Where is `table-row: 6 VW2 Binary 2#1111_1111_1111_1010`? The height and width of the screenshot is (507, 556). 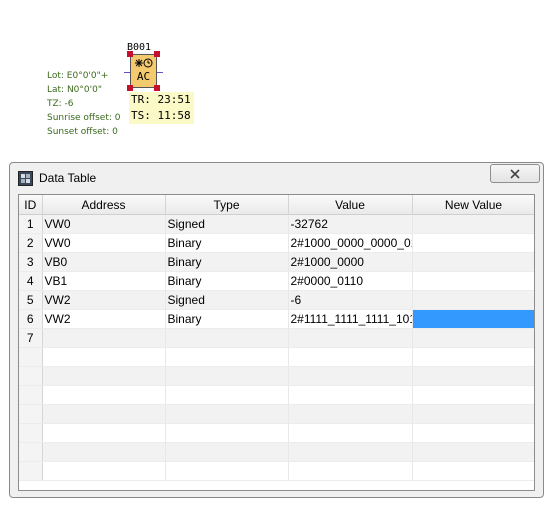
table-row: 6 VW2 Binary 2#1111_1111_1111_1010 is located at coordinates (276, 319).